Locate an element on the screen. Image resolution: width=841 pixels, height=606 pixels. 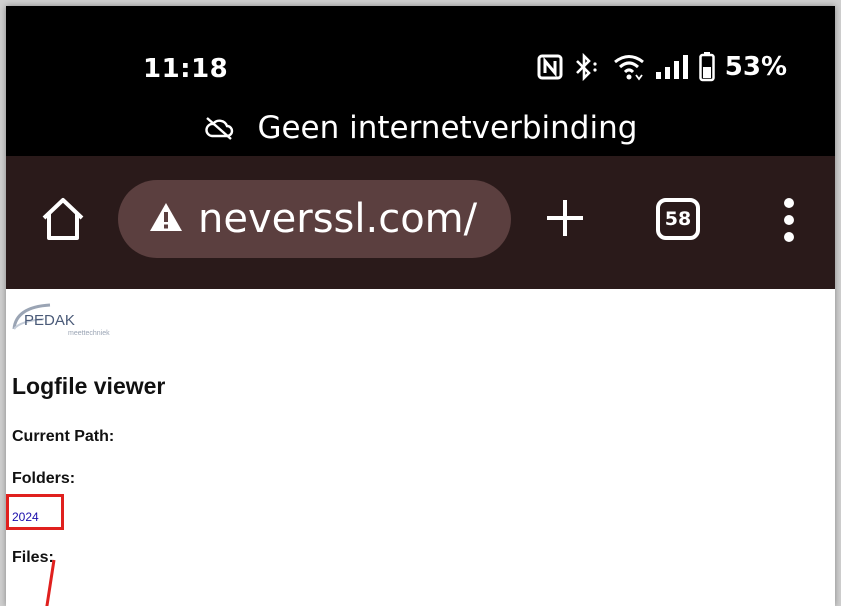
cloud-off-icon is located at coordinates (219, 130).